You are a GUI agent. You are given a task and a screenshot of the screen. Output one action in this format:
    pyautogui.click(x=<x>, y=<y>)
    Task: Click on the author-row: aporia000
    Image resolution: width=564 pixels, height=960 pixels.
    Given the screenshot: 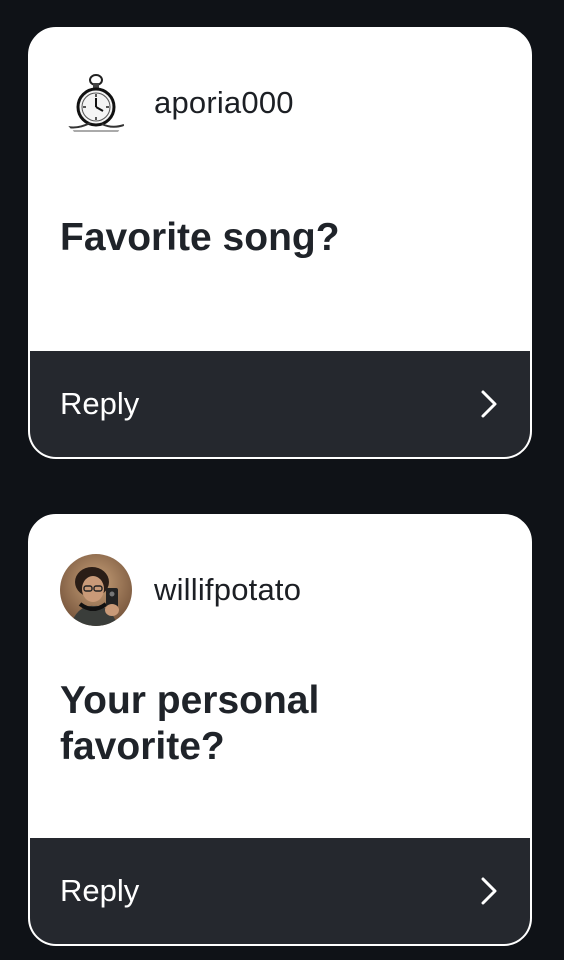 What is the action you would take?
    pyautogui.click(x=177, y=103)
    